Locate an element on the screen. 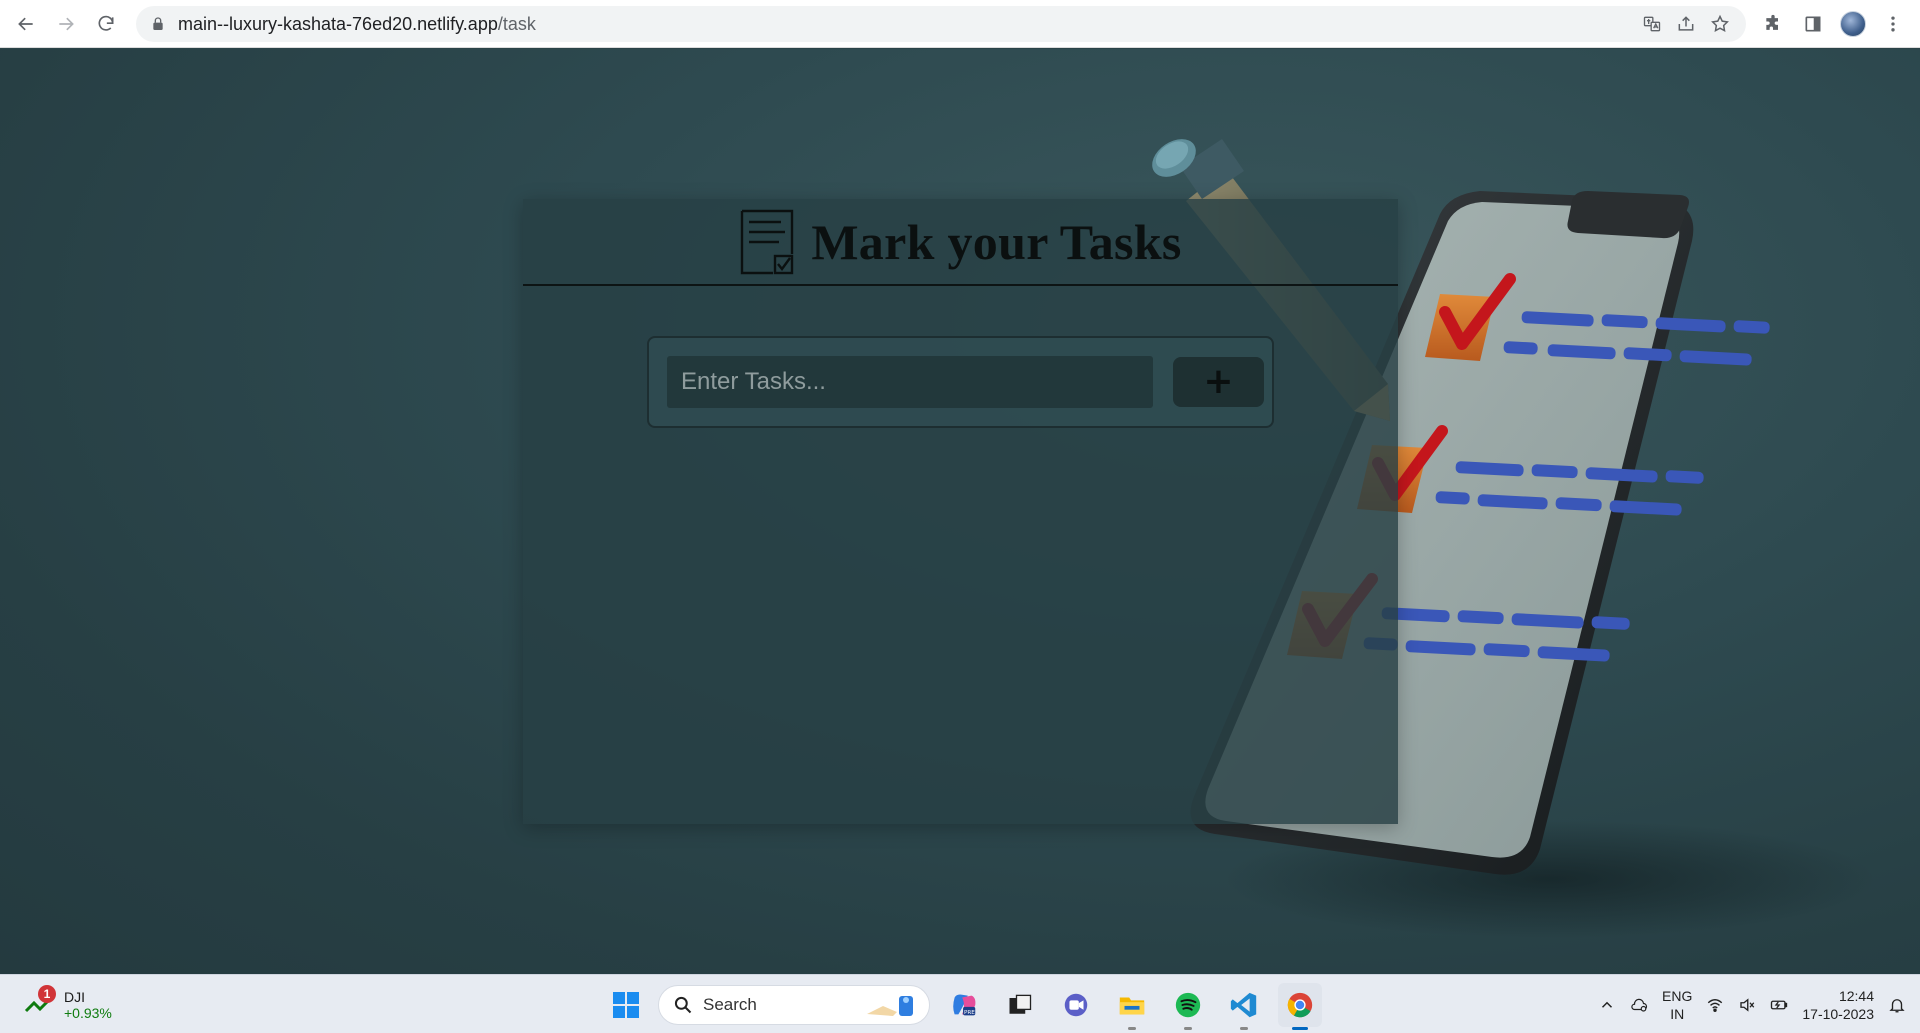 This screenshot has width=1920, height=1033. puzzle-icon is located at coordinates (1772, 22).